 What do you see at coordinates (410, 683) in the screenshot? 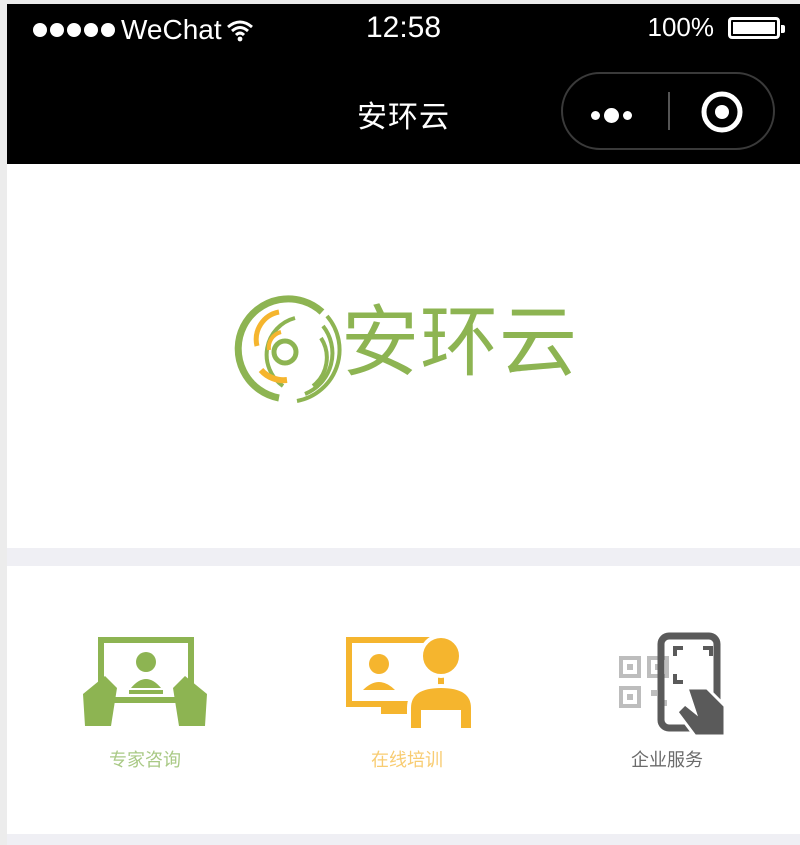
I see `training-icon` at bounding box center [410, 683].